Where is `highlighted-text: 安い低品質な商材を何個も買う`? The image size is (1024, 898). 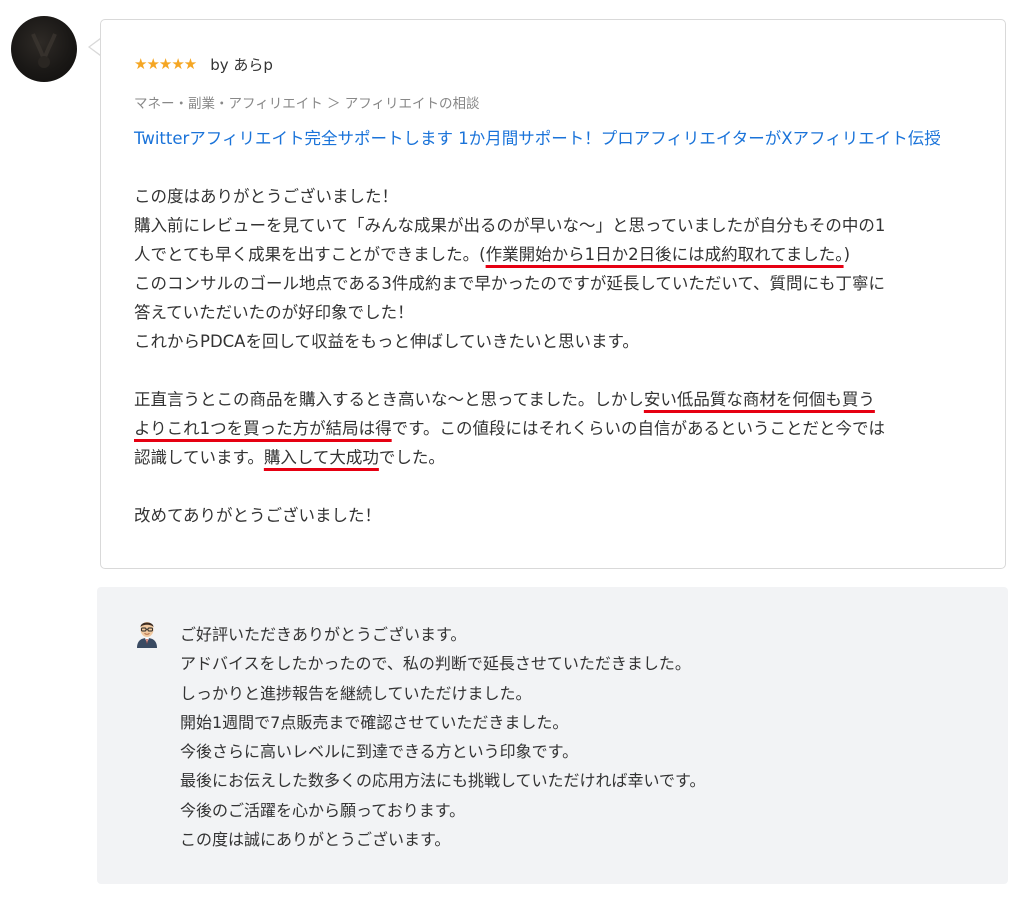 highlighted-text: 安い低品質な商材を何個も買う is located at coordinates (759, 399).